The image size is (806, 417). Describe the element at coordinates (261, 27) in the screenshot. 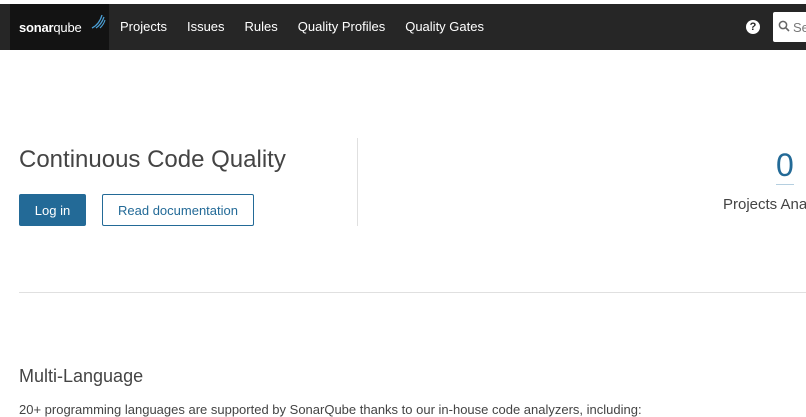

I see `nav-rules: Rules` at that location.